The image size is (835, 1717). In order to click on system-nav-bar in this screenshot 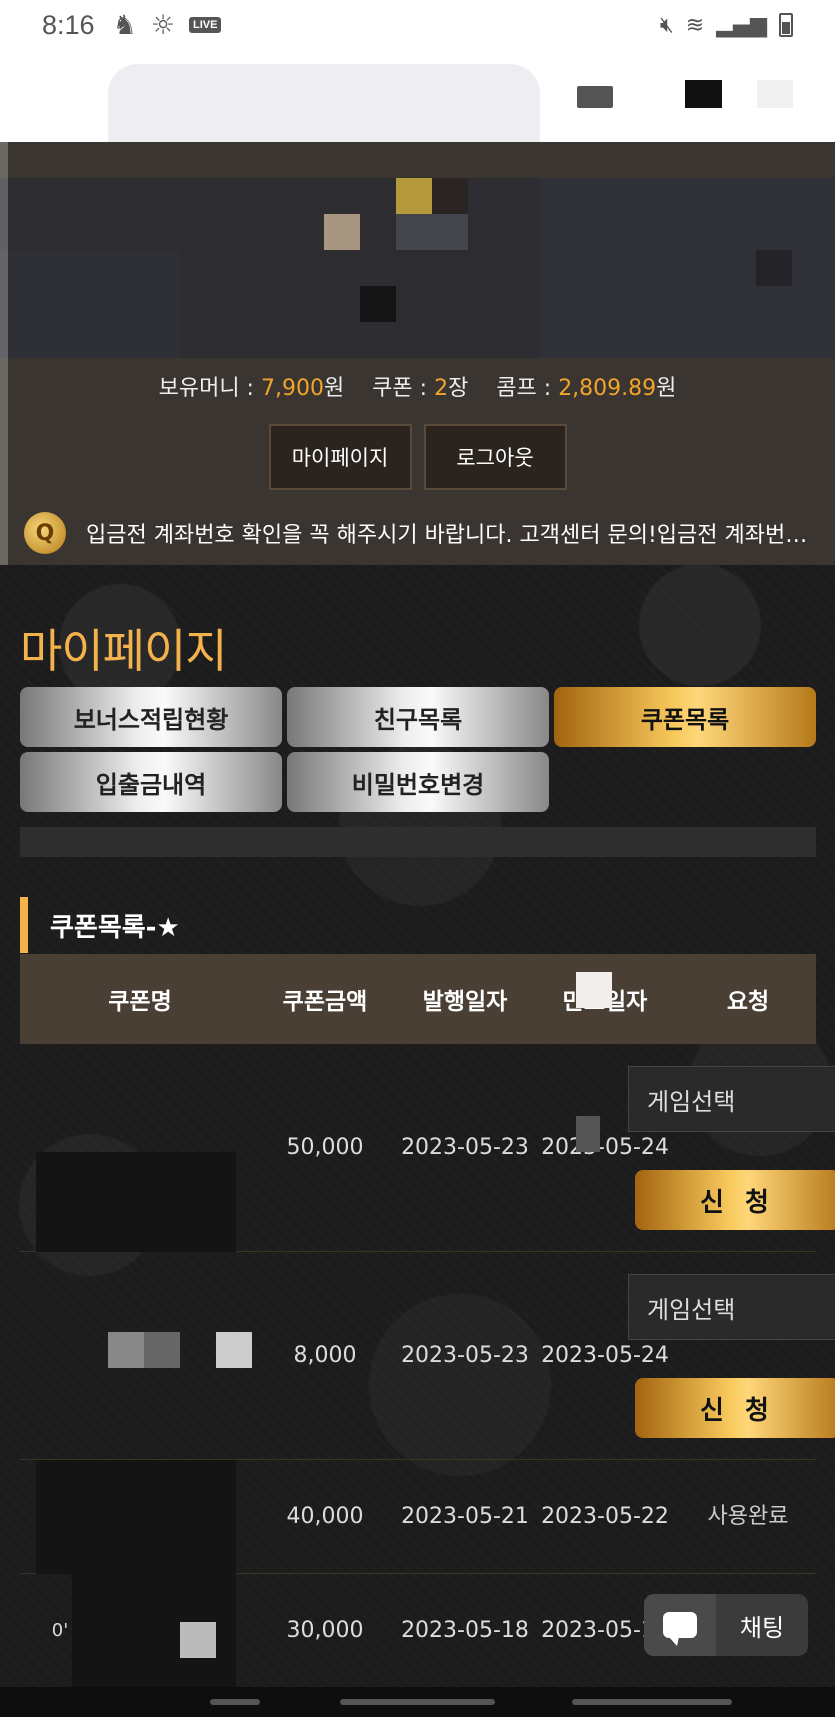, I will do `click(417, 1702)`.